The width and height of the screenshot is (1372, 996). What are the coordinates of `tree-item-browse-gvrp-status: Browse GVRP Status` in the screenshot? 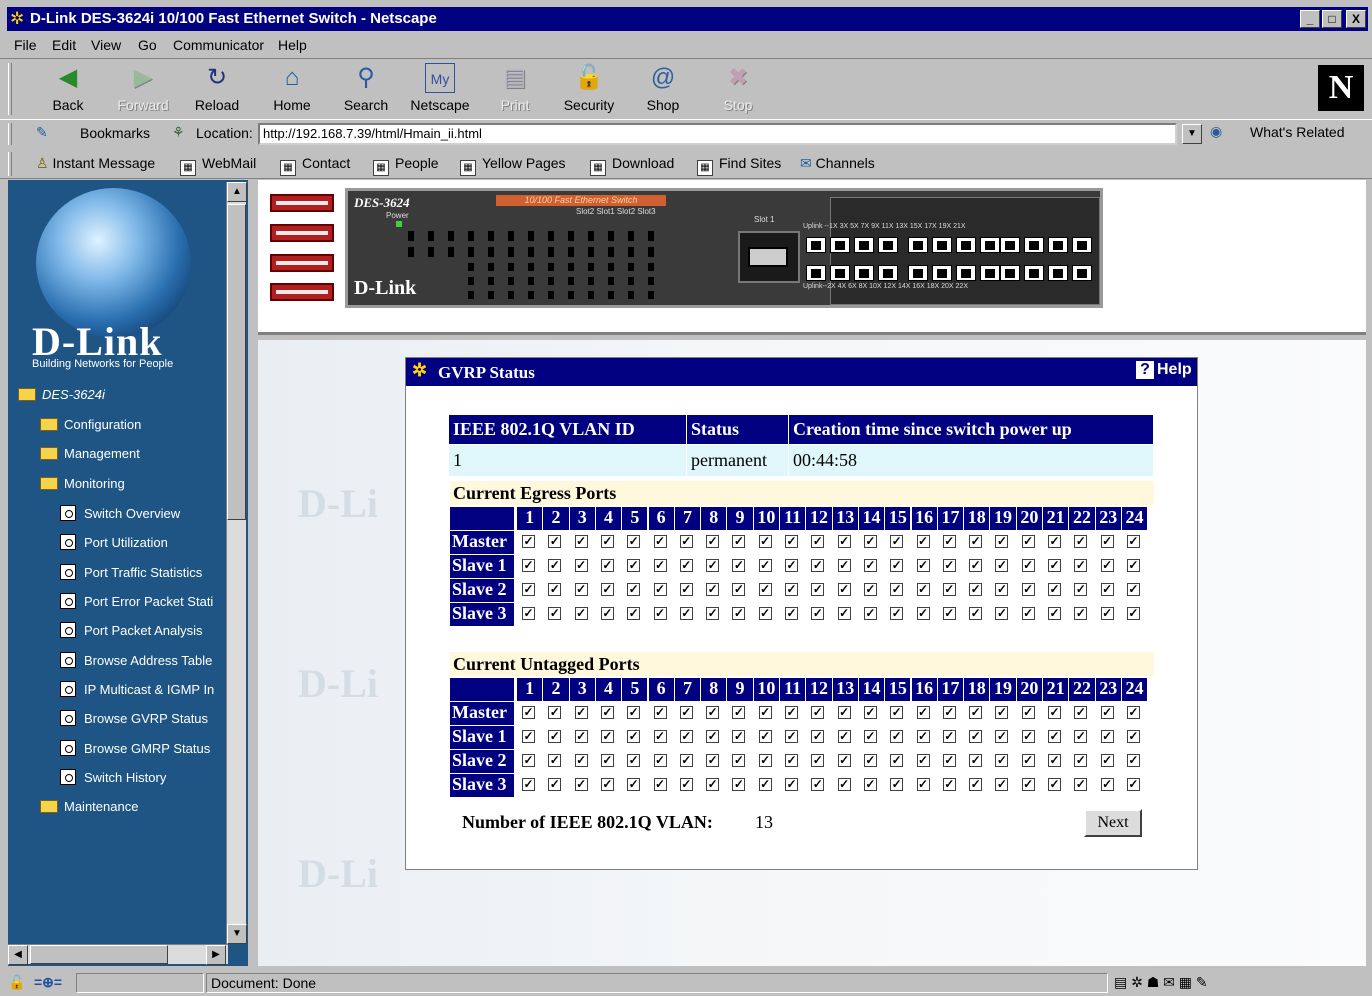 It's located at (134, 718).